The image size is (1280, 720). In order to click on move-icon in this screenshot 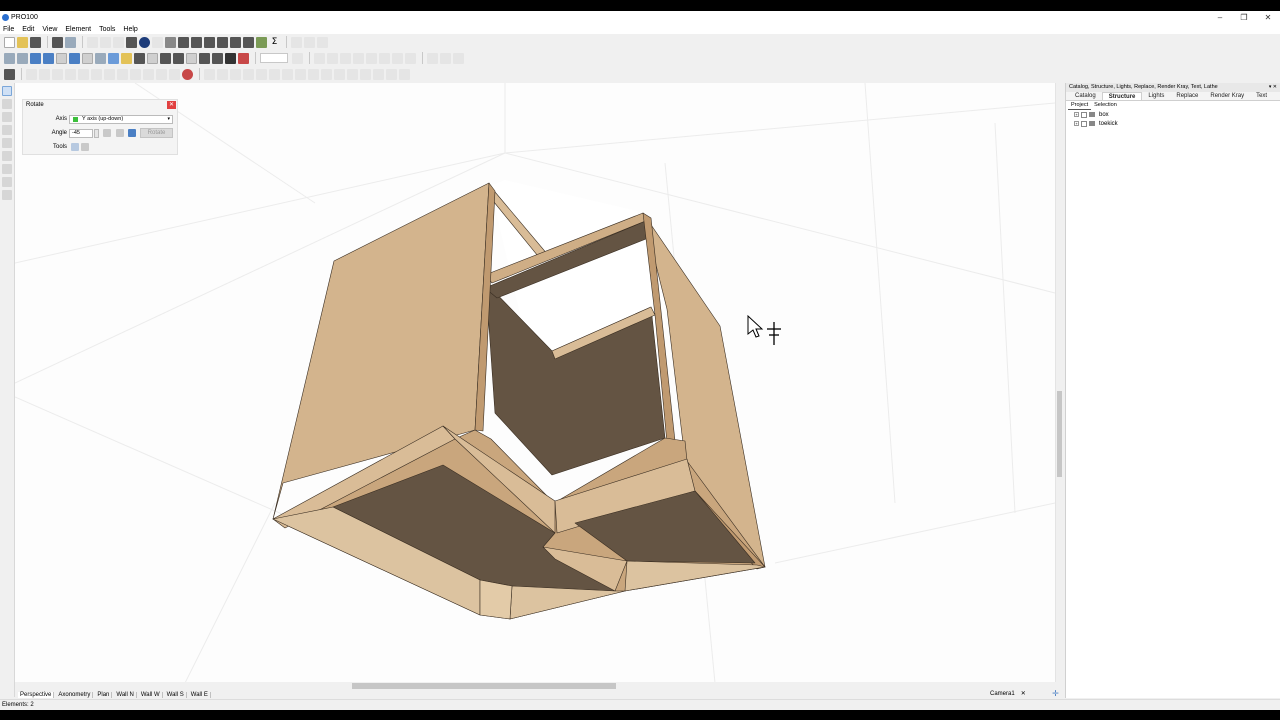, I will do `click(31, 74)`.